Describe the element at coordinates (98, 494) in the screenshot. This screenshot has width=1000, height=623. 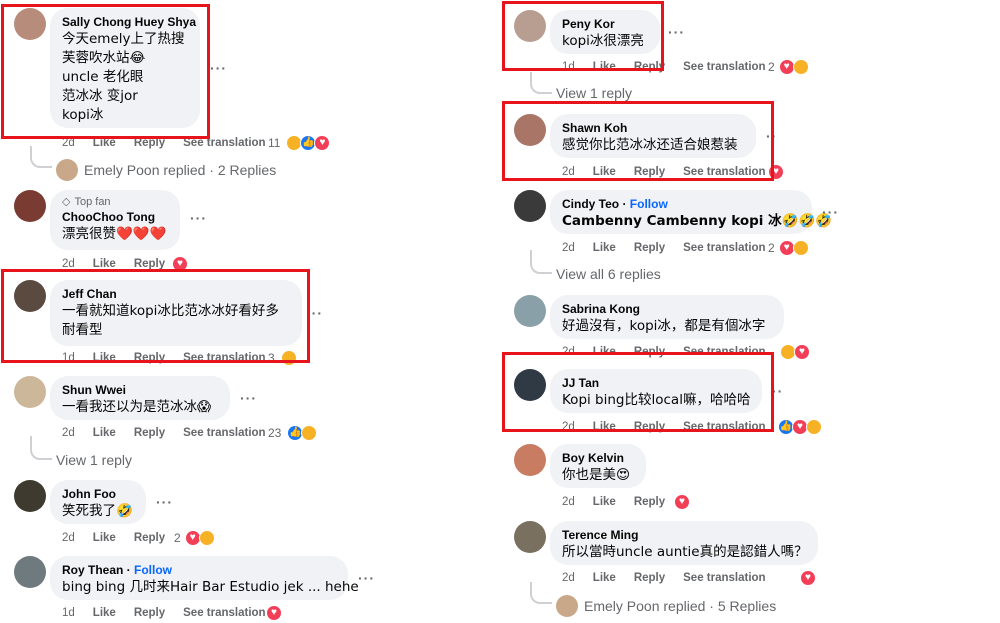
I see `author-name: John Foo` at that location.